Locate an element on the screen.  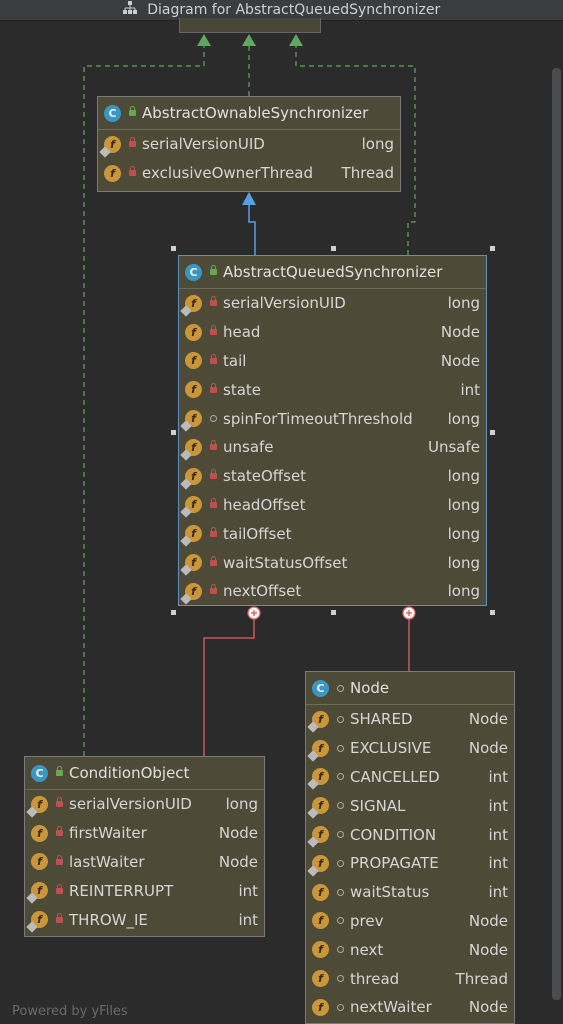
field-row: f tail Node is located at coordinates (332, 361).